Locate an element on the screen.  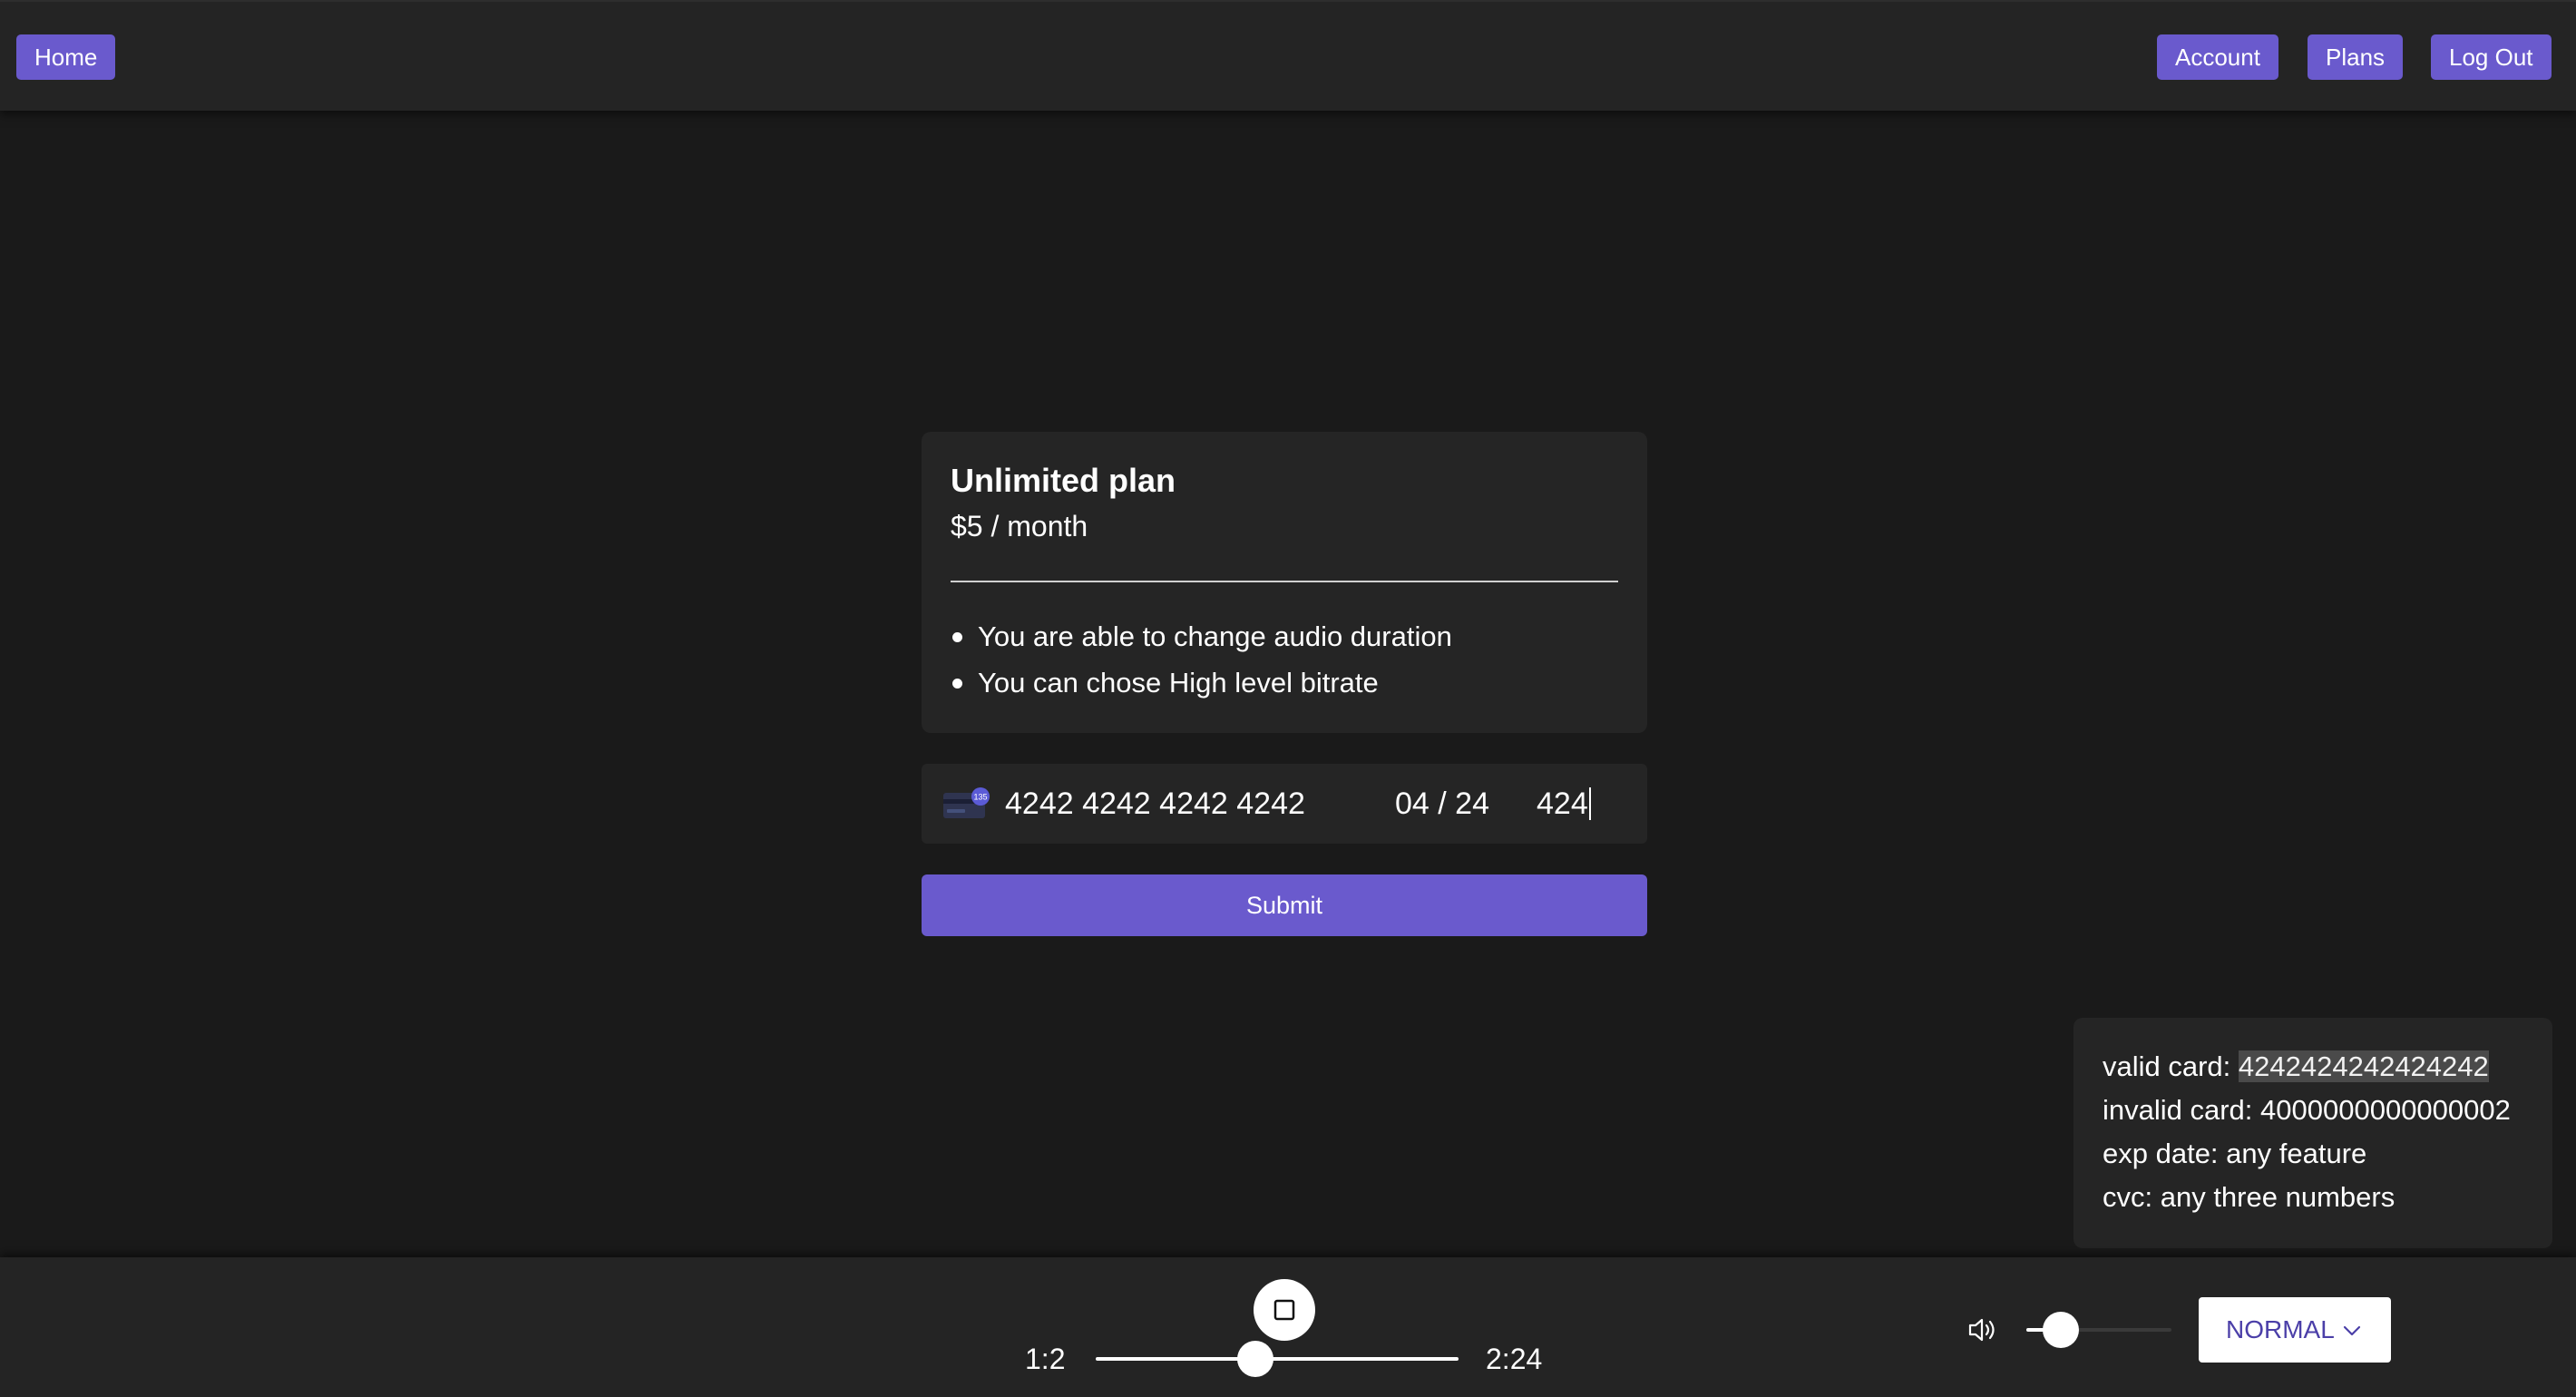
stop-button is located at coordinates (1284, 1310).